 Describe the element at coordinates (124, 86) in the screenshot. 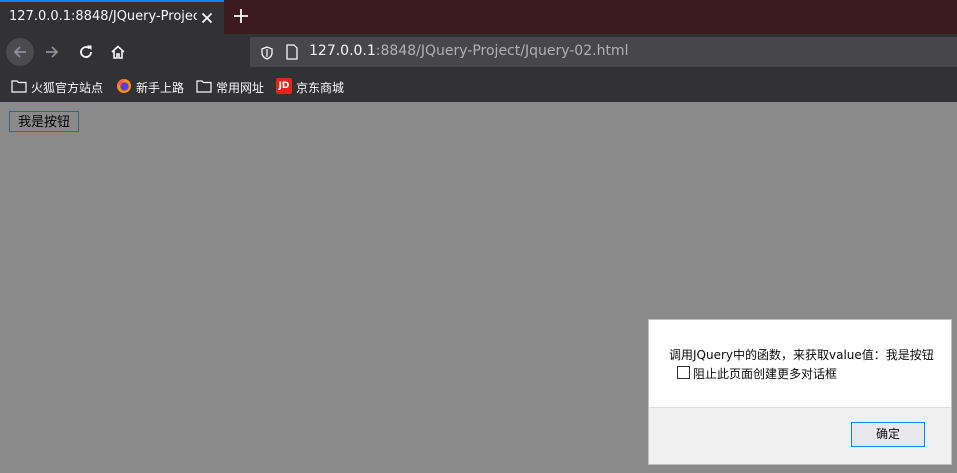

I see `firefox-icon` at that location.